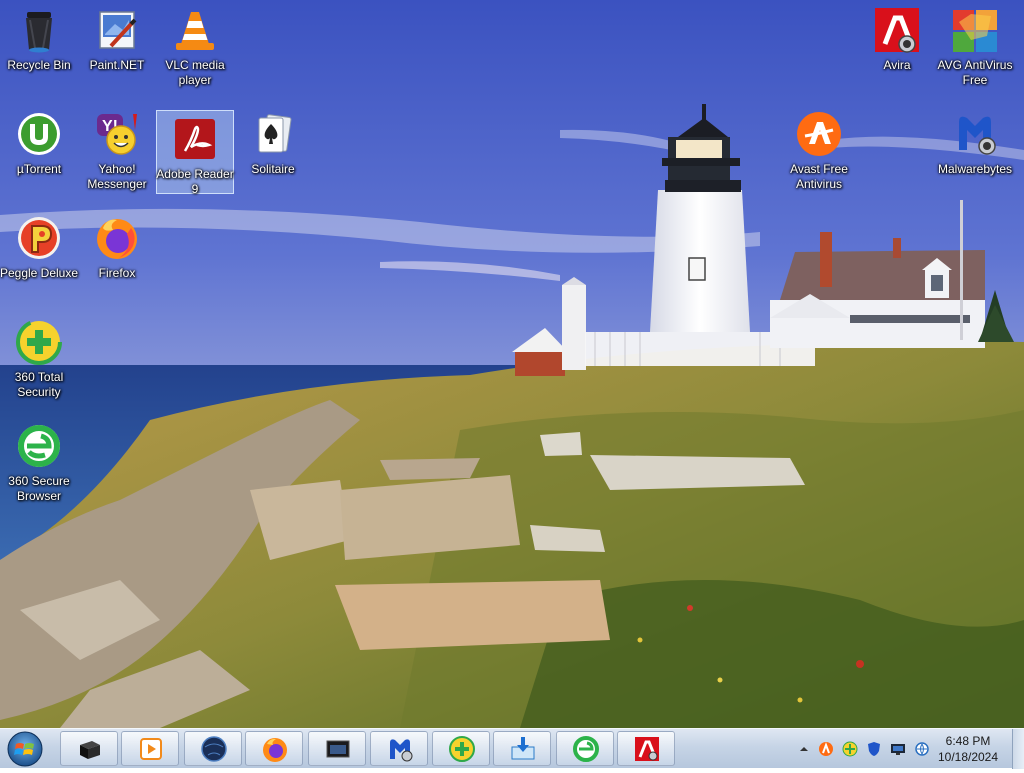 Image resolution: width=1024 pixels, height=773 pixels. I want to click on vlc-cone-icon, so click(195, 30).